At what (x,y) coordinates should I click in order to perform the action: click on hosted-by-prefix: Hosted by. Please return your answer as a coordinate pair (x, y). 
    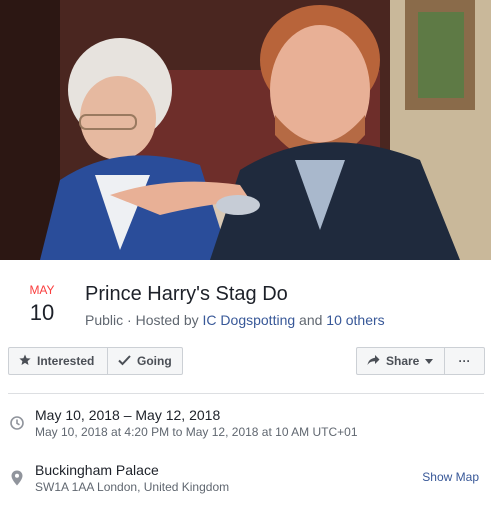
    Looking at the image, I should click on (169, 320).